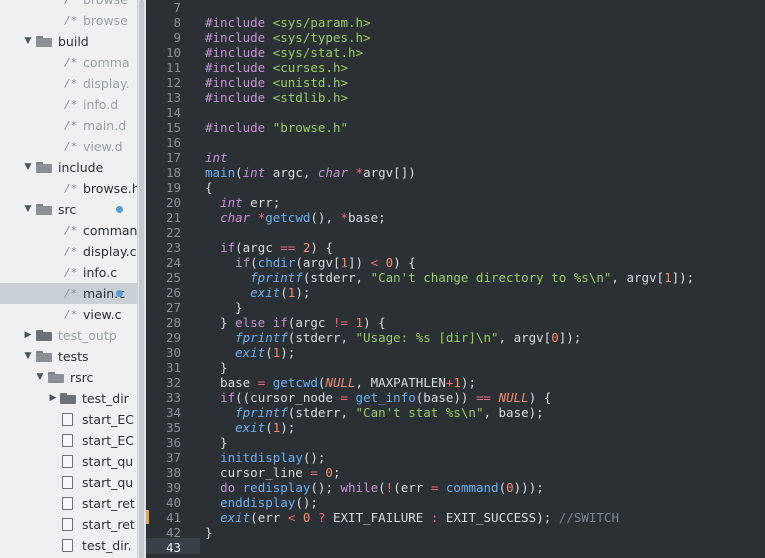 The image size is (765, 558). Describe the element at coordinates (68, 398) in the screenshot. I see `folder-test-dir: ▶ test_dir` at that location.